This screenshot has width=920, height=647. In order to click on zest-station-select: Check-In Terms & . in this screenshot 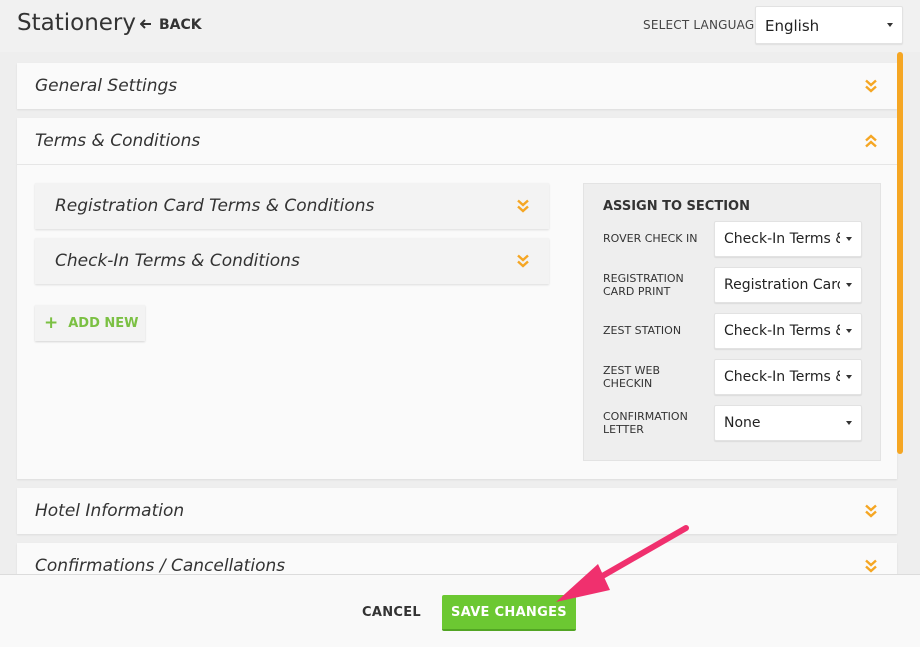, I will do `click(788, 331)`.